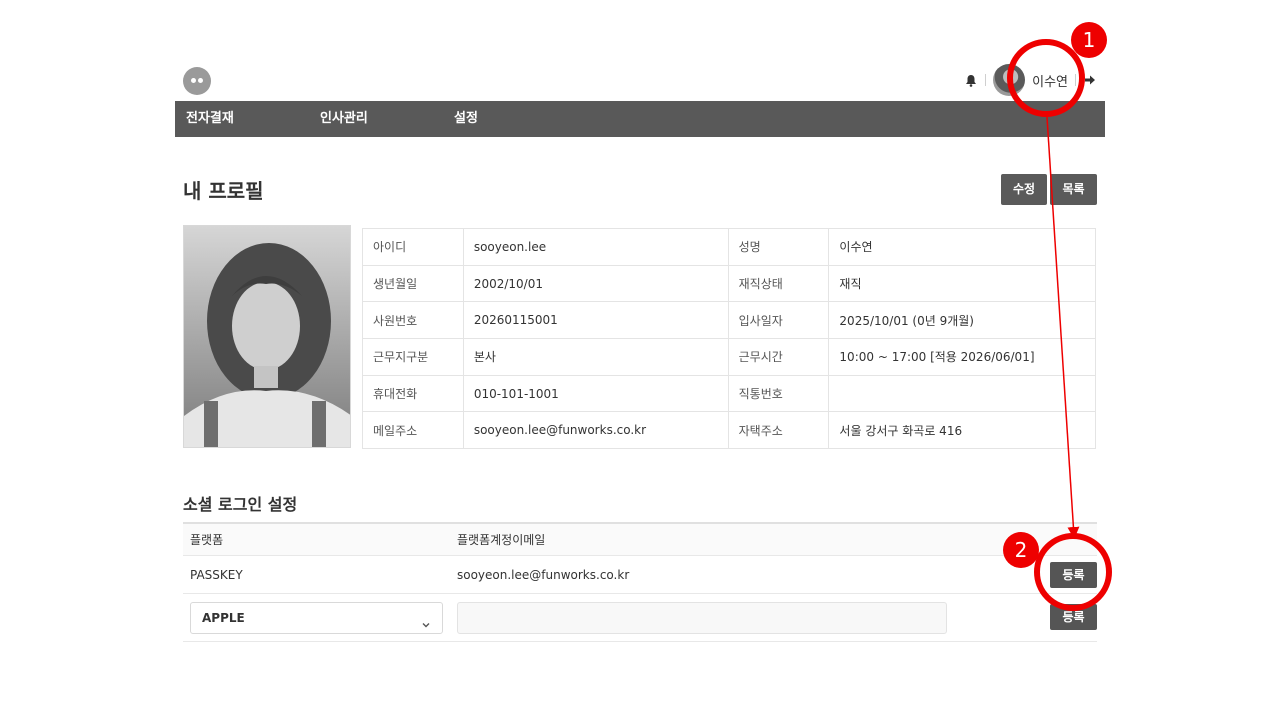 This screenshot has height=720, width=1280. Describe the element at coordinates (962, 283) in the screenshot. I see `field-value: 재직` at that location.